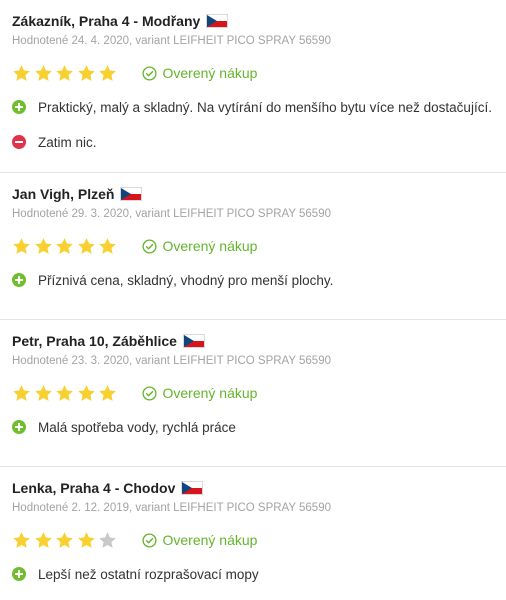 The image size is (506, 600). Describe the element at coordinates (137, 427) in the screenshot. I see `pro-text: Malá spotřeba vody, rychlá práce` at that location.